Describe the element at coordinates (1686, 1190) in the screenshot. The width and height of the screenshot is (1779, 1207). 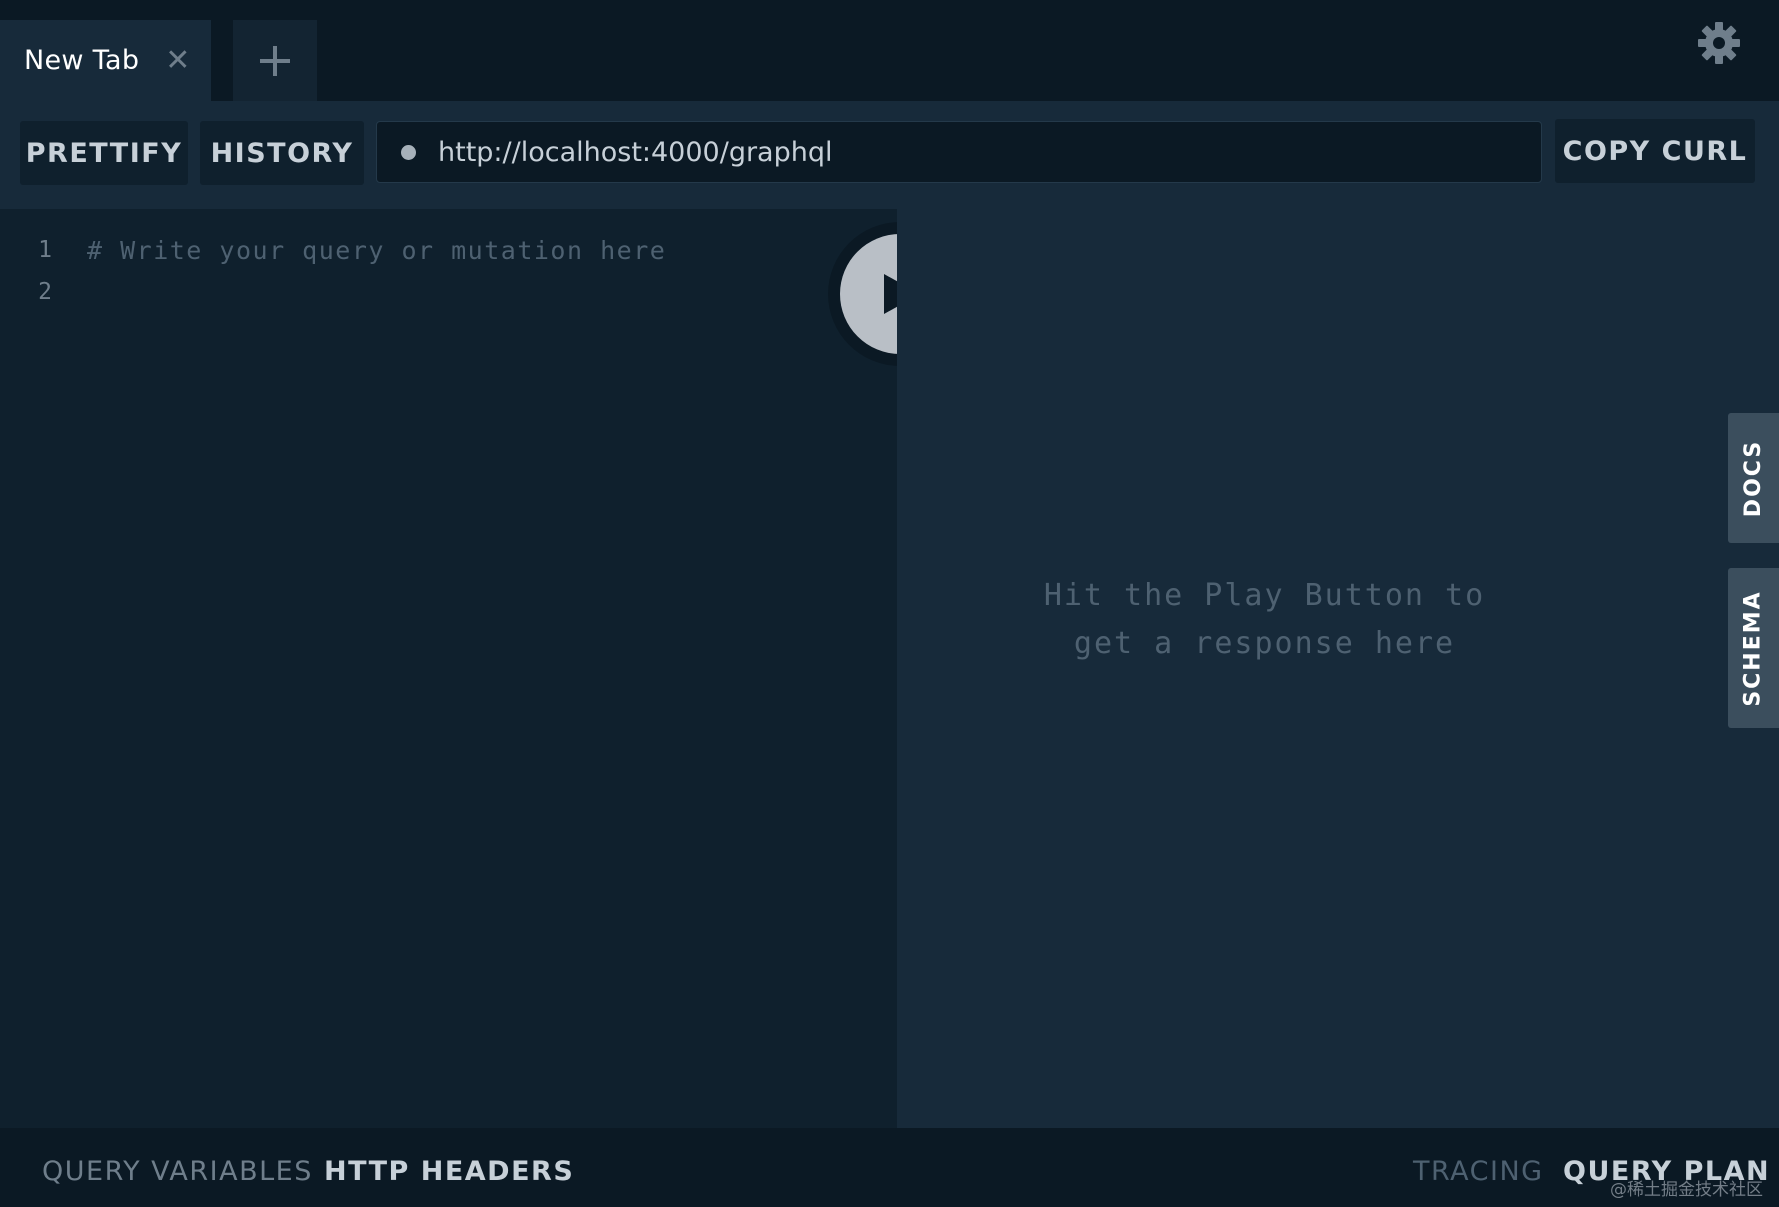
I see `watermark: @稀土掘金技术社区` at that location.